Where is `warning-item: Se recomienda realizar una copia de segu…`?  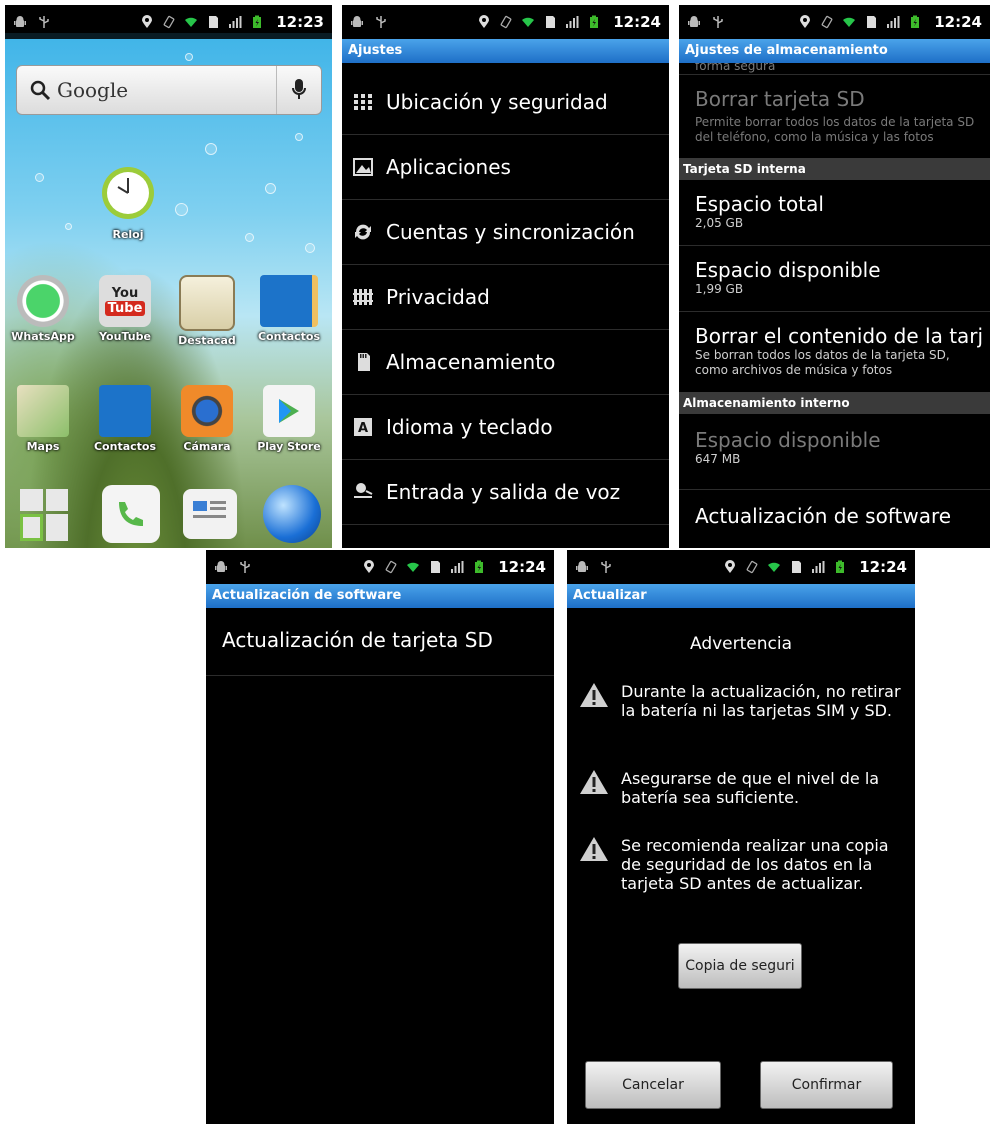 warning-item: Se recomienda realizar una copia de segu… is located at coordinates (742, 864).